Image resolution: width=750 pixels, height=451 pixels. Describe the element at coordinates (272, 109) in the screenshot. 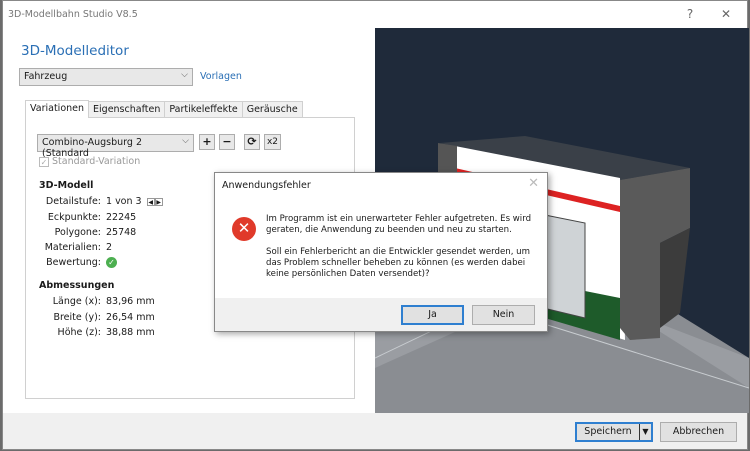

I see `tab-geraeusche: Geräusche` at that location.